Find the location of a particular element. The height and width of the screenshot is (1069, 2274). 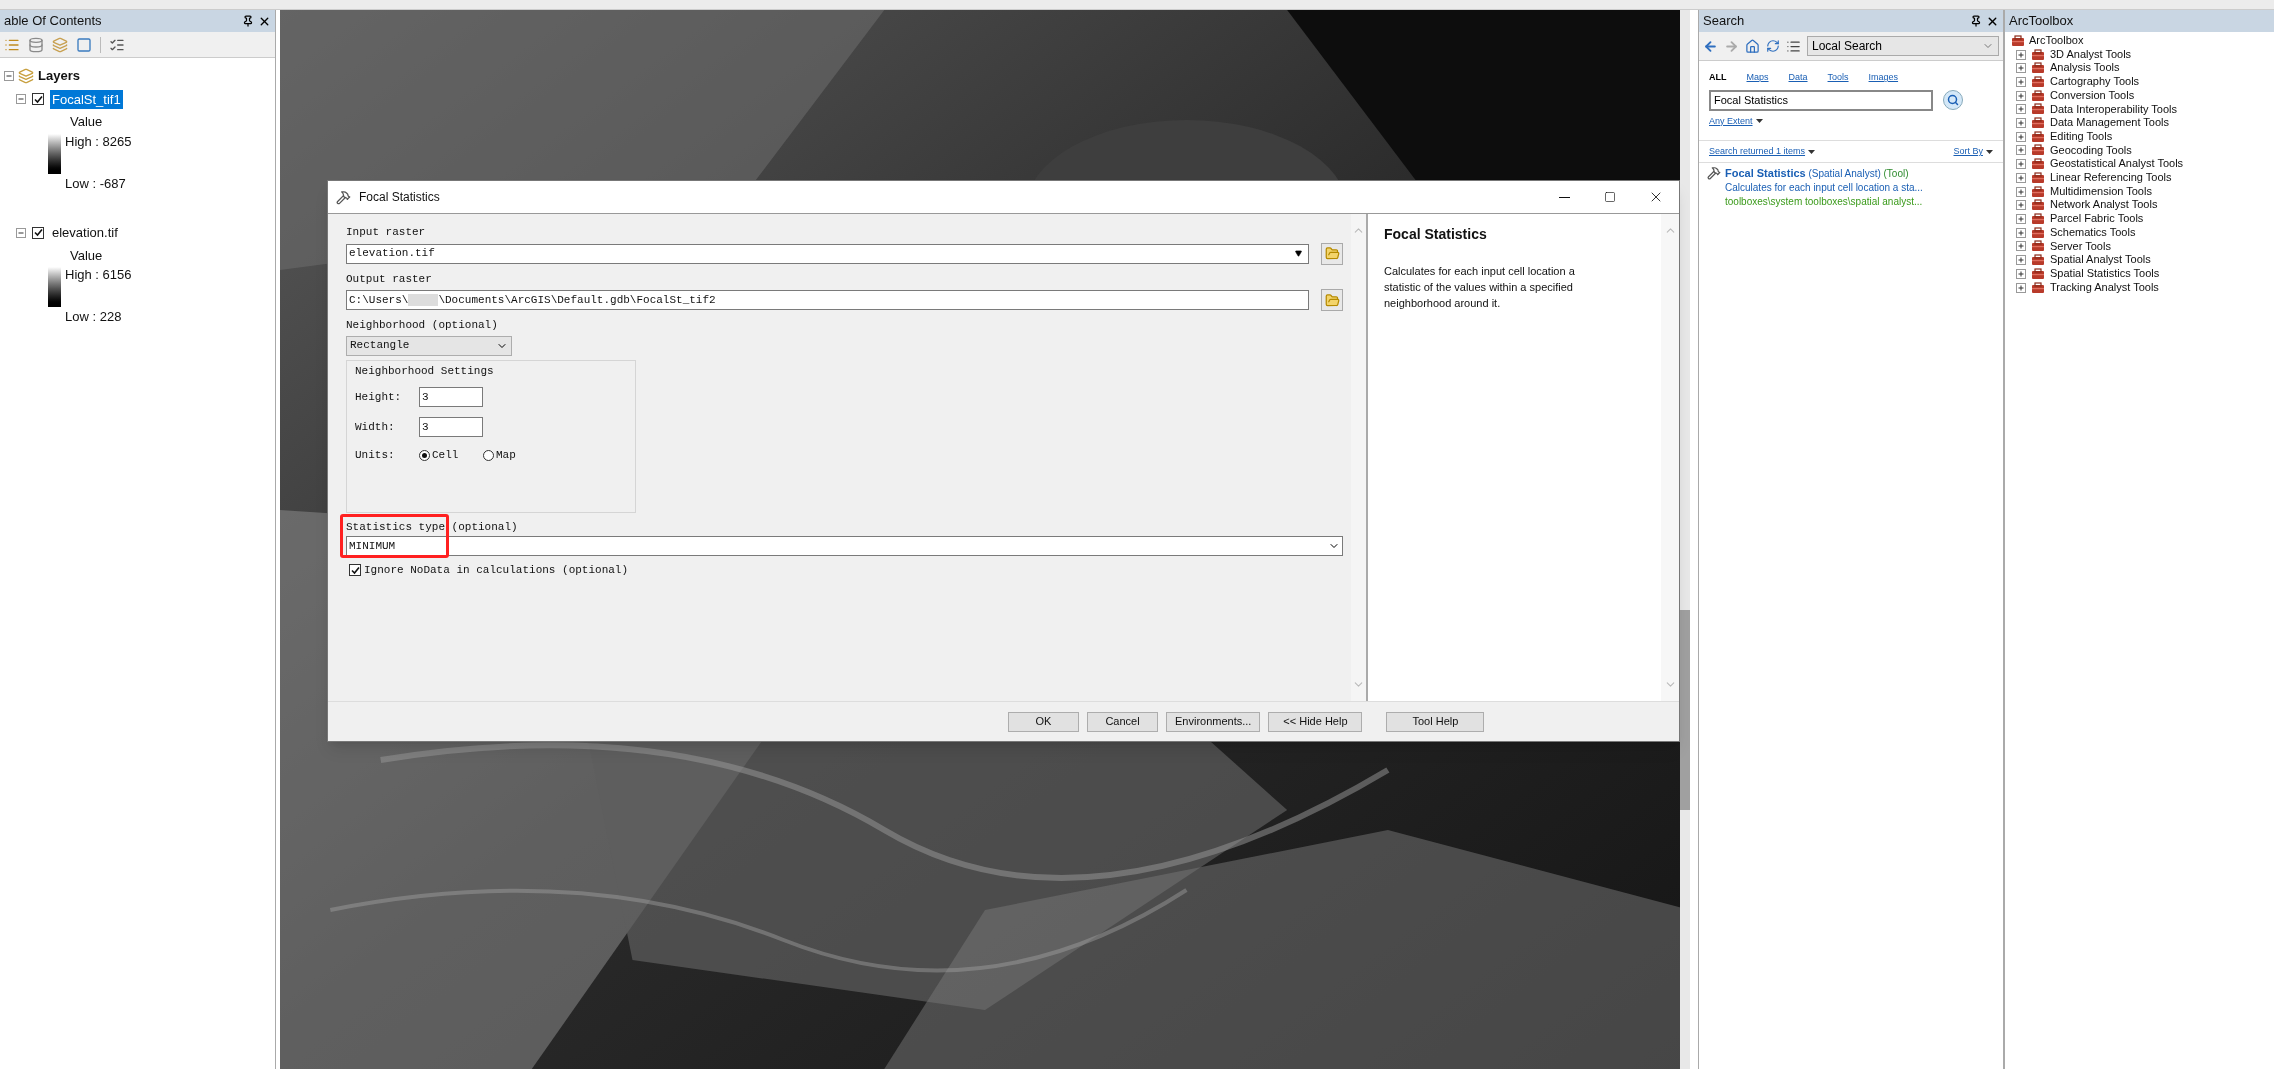

layer-name: FocalSt_tif1 is located at coordinates (86, 99).